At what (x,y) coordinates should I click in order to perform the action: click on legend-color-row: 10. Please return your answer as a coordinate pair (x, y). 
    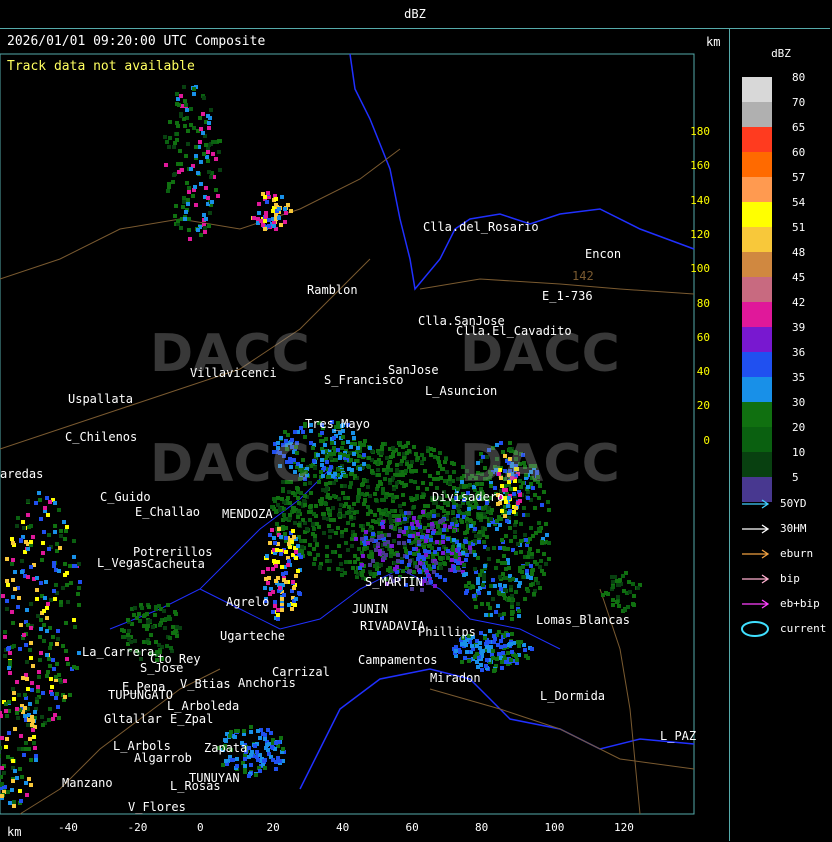
    Looking at the image, I should click on (787, 461).